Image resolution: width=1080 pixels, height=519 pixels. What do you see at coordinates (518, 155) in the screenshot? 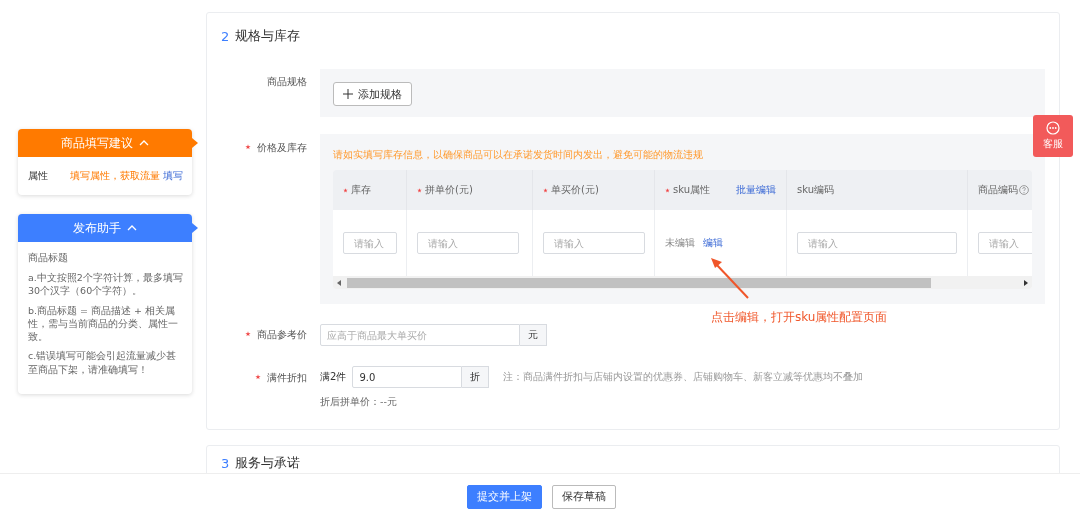
I see `notice-text: 请如实填写库存信息，以确保商品可以在承诺发货时间内发出，避免可能的物流违规` at bounding box center [518, 155].